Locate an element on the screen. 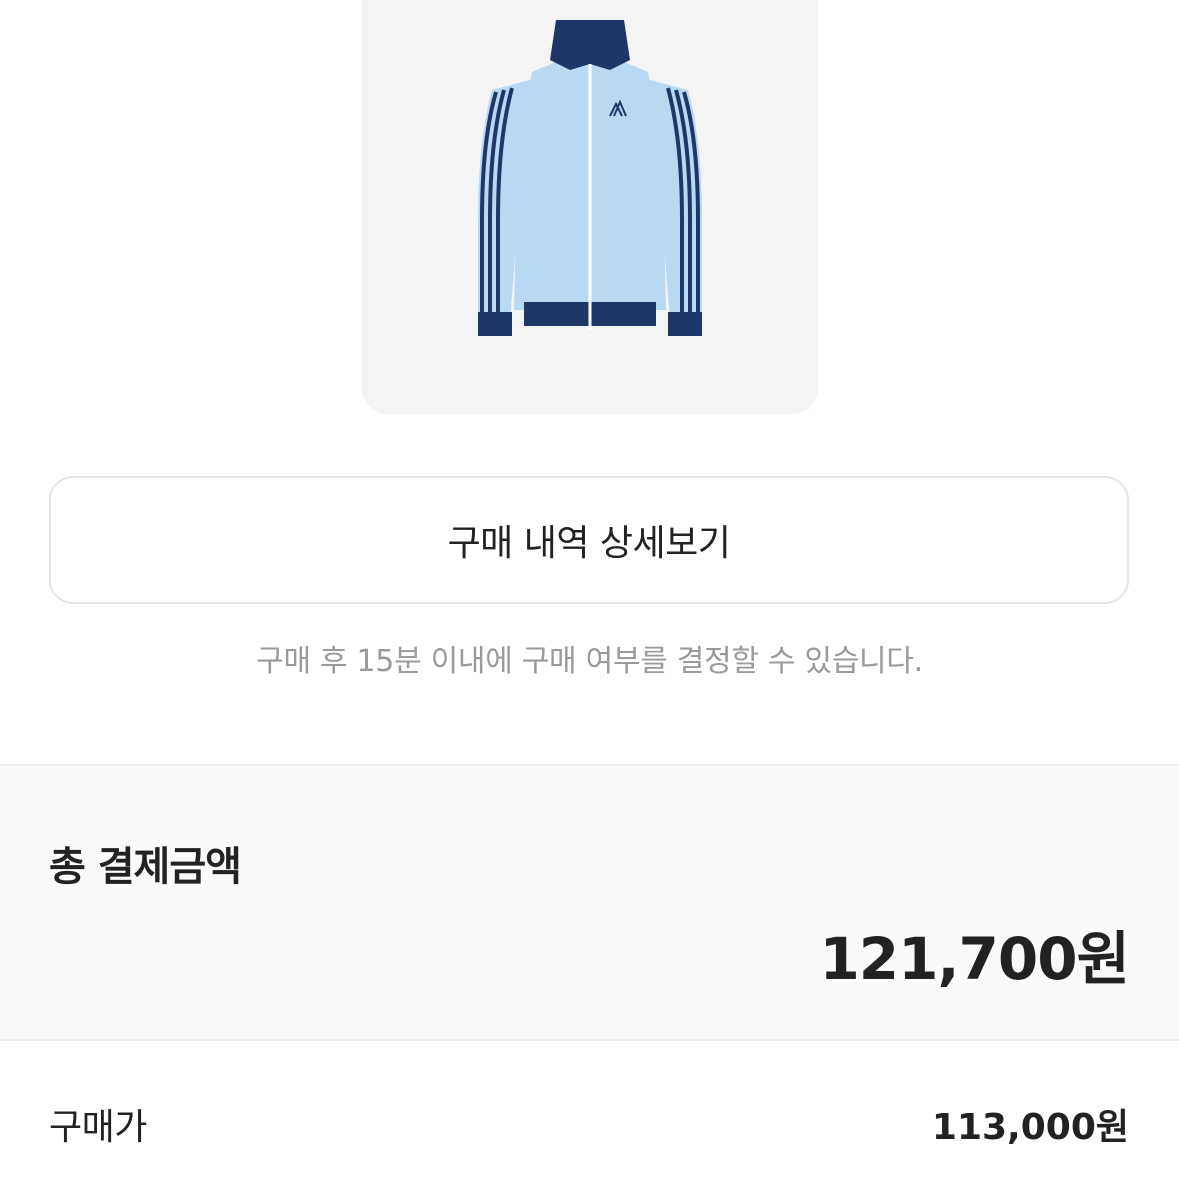  decision-notice: 구매 후 15분 이내에 구매 여부를 결정할 수 있습니다. is located at coordinates (589, 661).